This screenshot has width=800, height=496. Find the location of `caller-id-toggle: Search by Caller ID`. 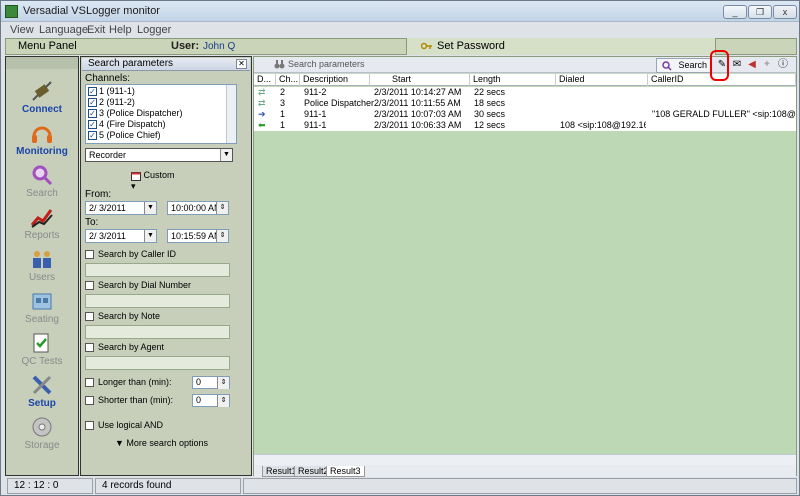

caller-id-toggle: Search by Caller ID is located at coordinates (130, 254).